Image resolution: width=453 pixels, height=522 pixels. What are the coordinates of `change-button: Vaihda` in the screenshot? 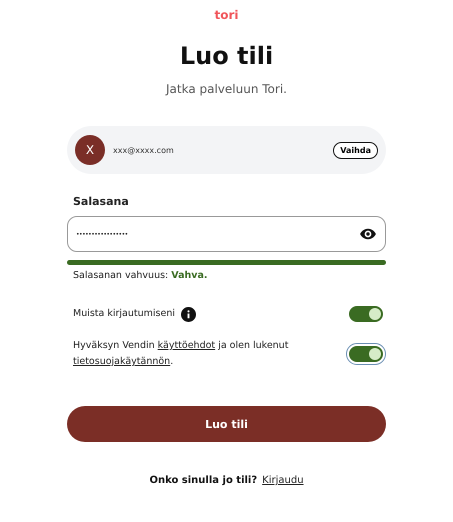 It's located at (355, 150).